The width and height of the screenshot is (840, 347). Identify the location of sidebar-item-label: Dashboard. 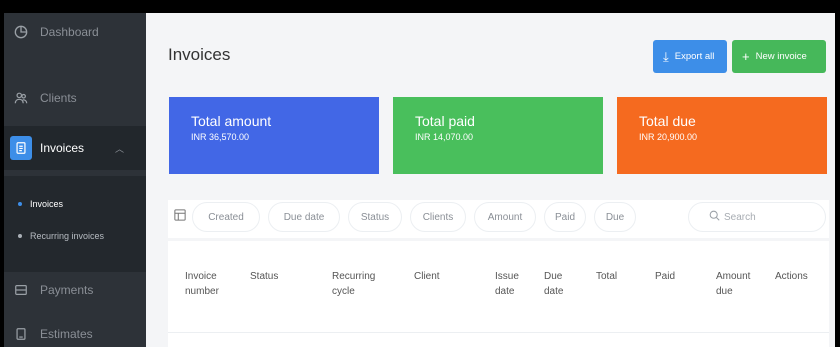
(69, 32).